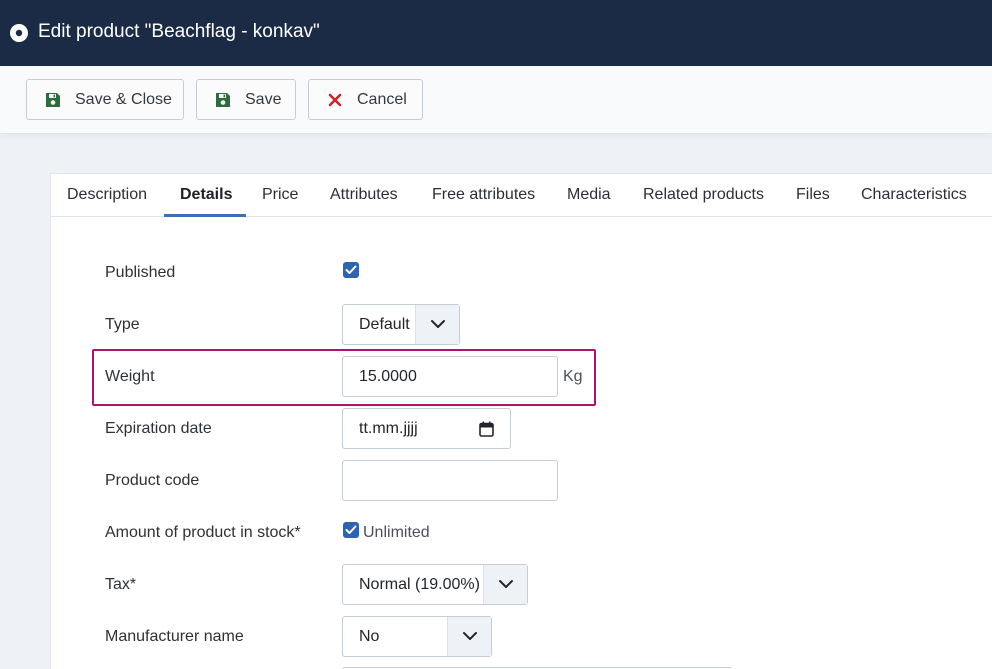 The image size is (992, 669). What do you see at coordinates (914, 195) in the screenshot?
I see `tab-characteristics: Characteristics` at bounding box center [914, 195].